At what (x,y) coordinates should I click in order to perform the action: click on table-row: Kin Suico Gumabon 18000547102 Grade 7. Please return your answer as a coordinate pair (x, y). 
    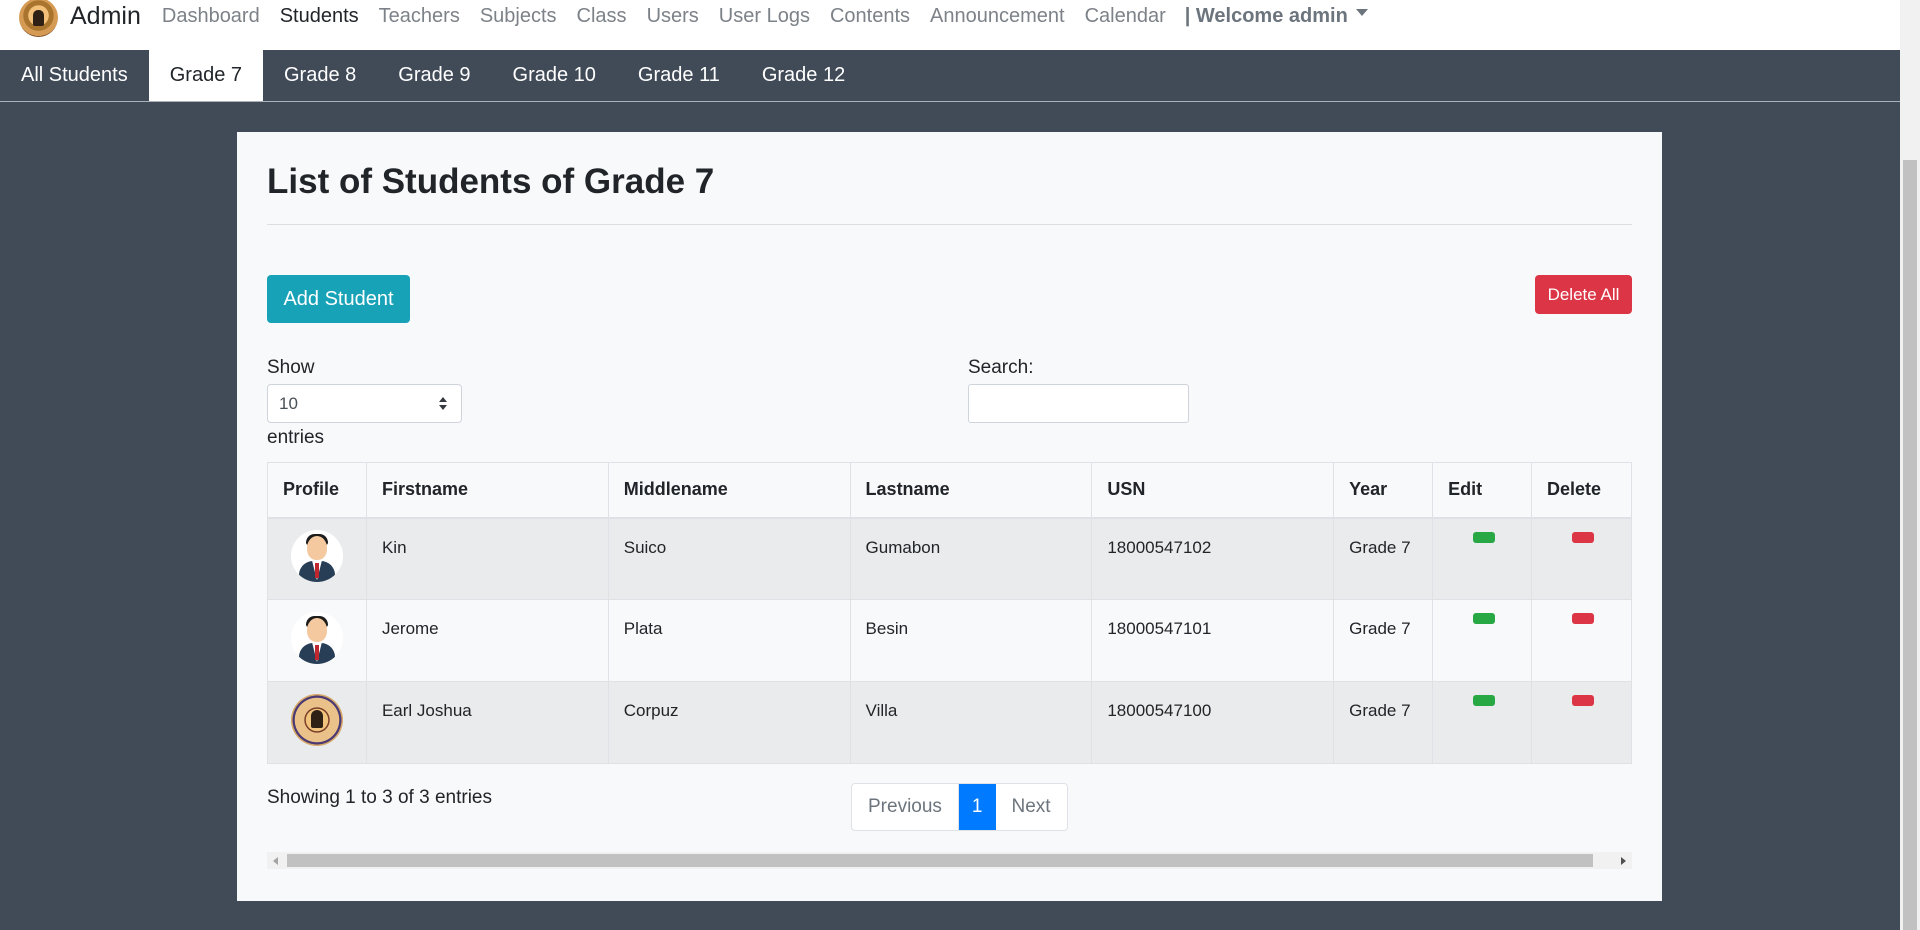
    Looking at the image, I should click on (949, 558).